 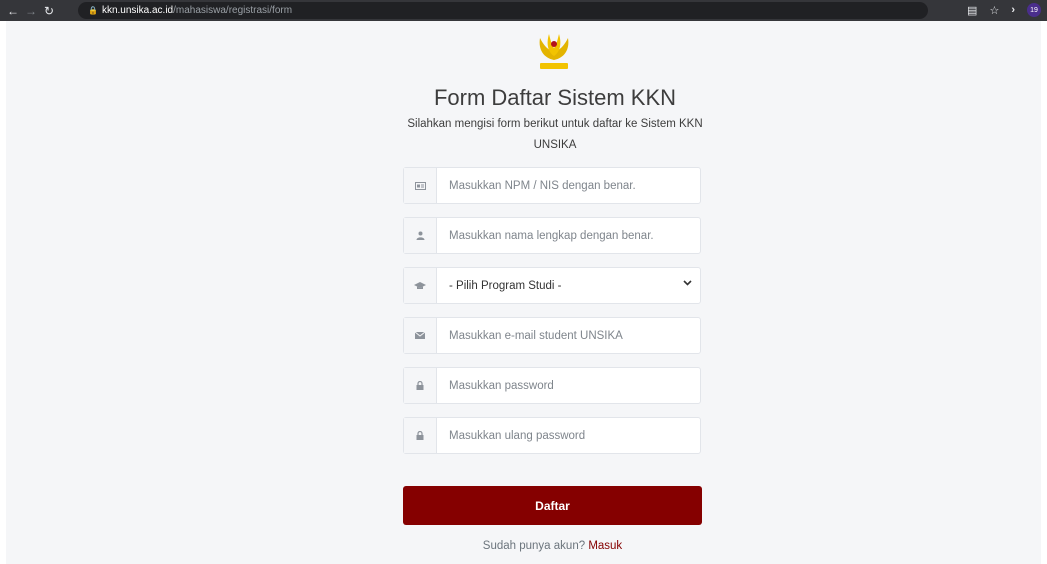 What do you see at coordinates (420, 235) in the screenshot?
I see `user-icon` at bounding box center [420, 235].